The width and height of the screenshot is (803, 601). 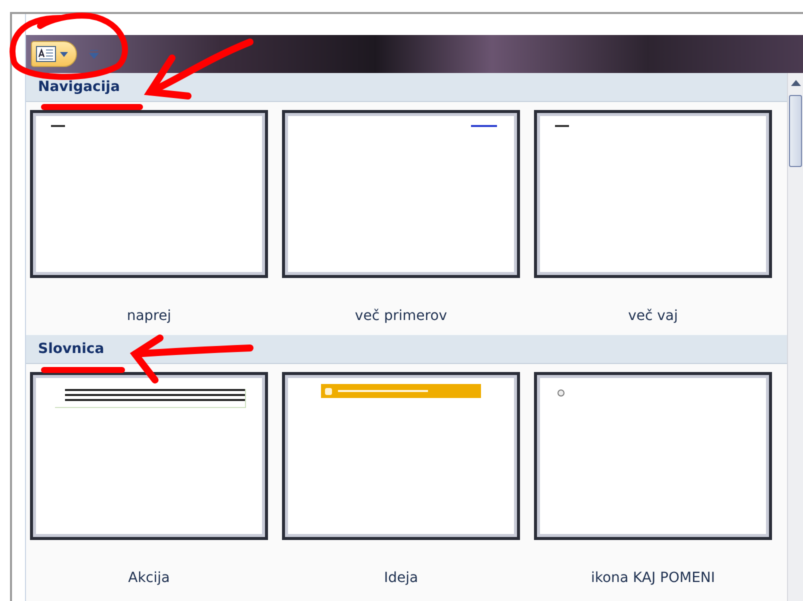 What do you see at coordinates (79, 87) in the screenshot?
I see `section-title: Navigacija` at bounding box center [79, 87].